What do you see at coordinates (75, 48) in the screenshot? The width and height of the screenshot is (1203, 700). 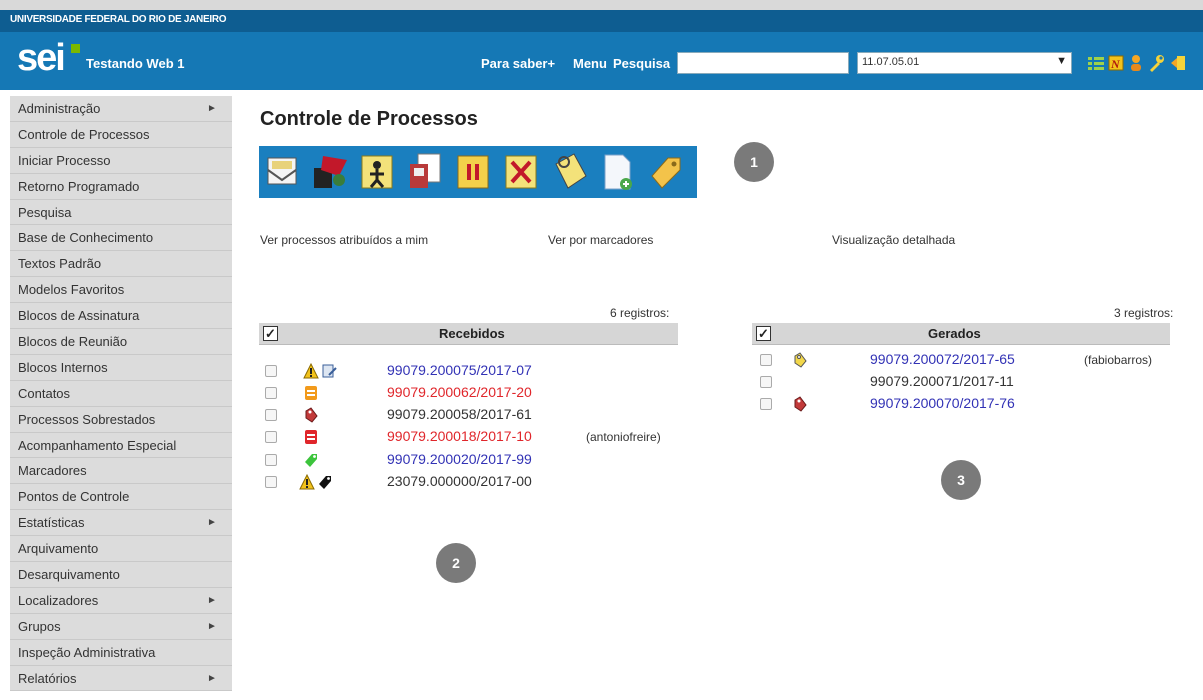 I see `logo-dot` at bounding box center [75, 48].